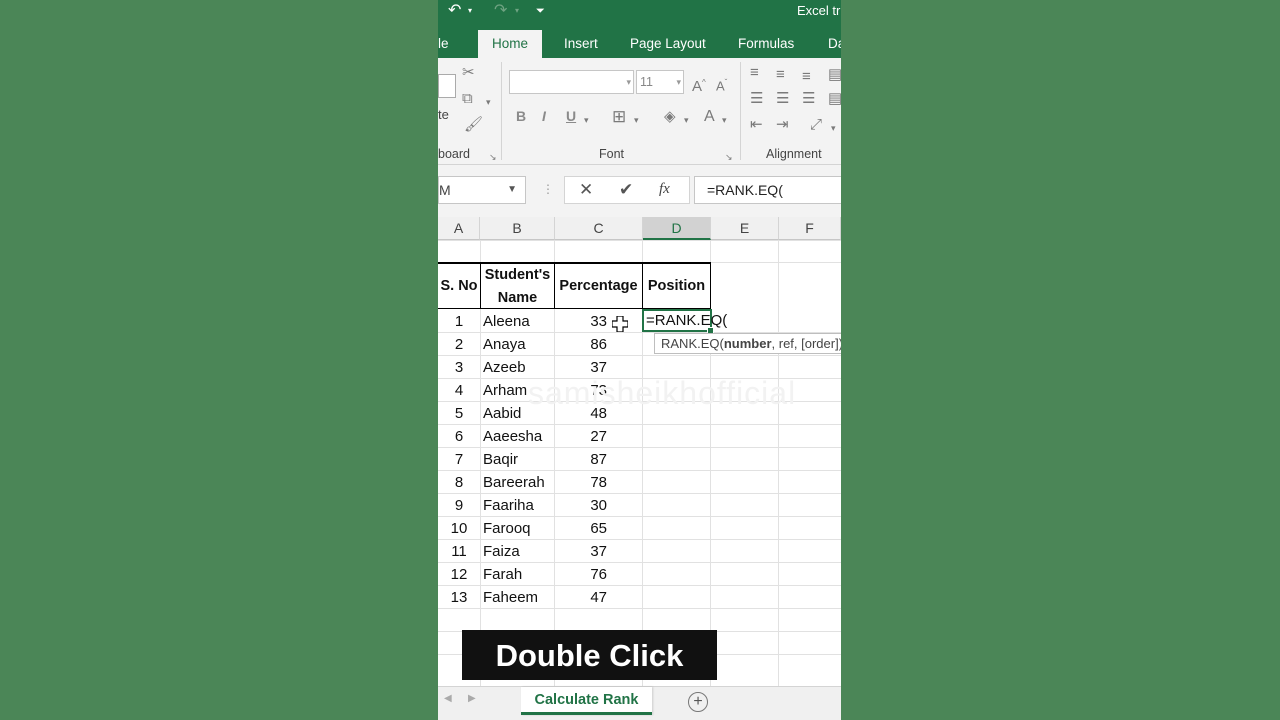 The image size is (1280, 720). What do you see at coordinates (698, 702) in the screenshot?
I see `add-sheet-button: +` at bounding box center [698, 702].